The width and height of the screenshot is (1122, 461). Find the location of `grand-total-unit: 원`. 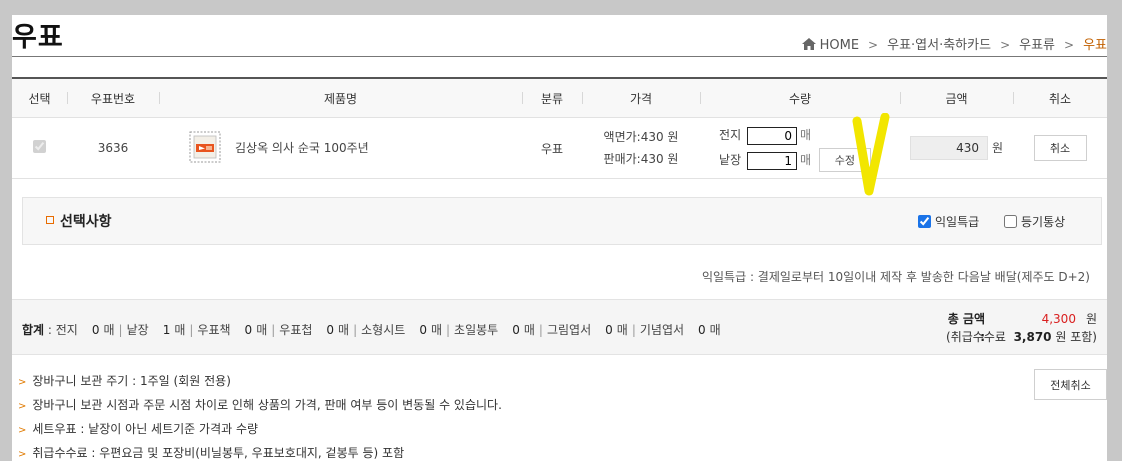

grand-total-unit: 원 is located at coordinates (1091, 319).